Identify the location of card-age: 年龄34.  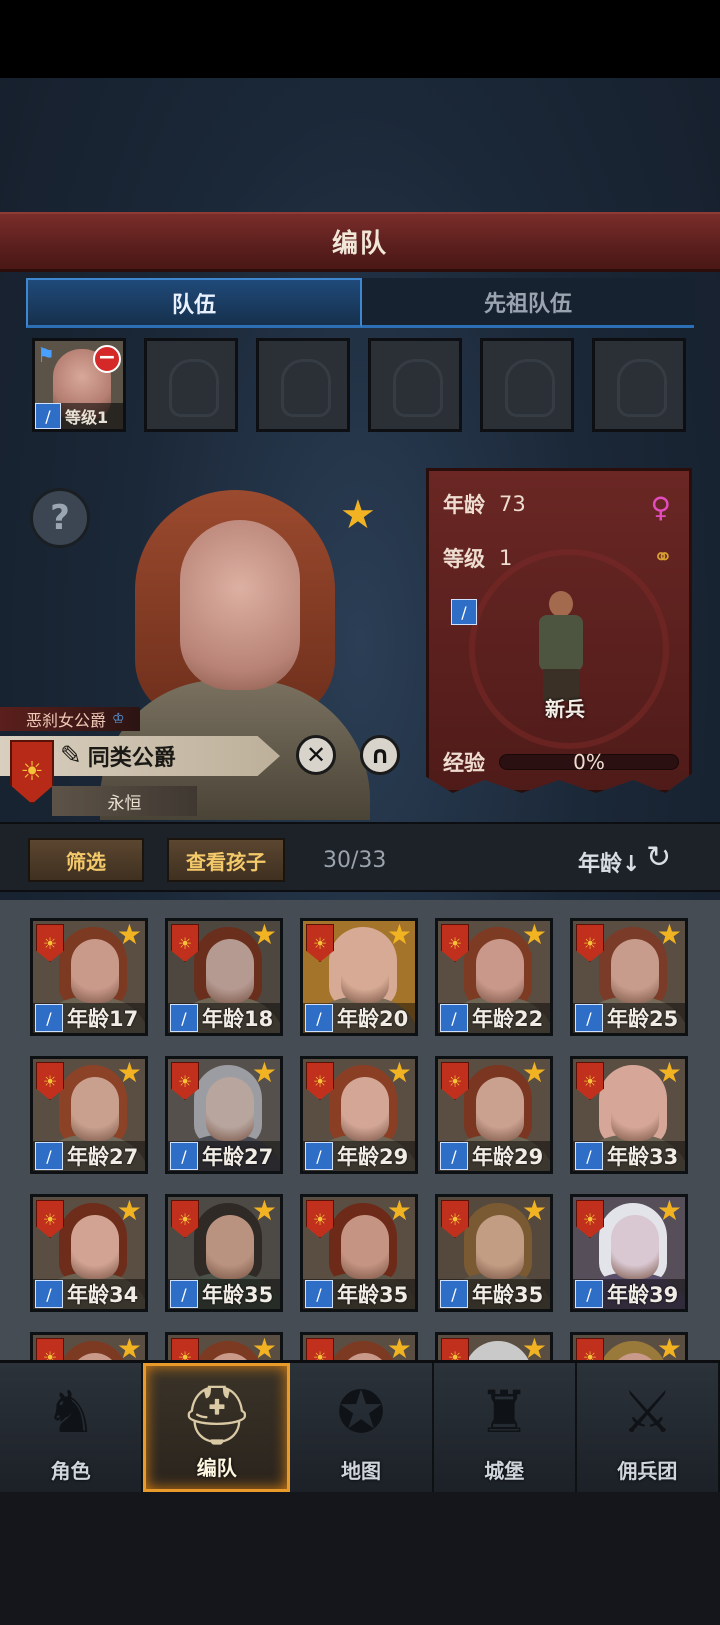
(103, 1295).